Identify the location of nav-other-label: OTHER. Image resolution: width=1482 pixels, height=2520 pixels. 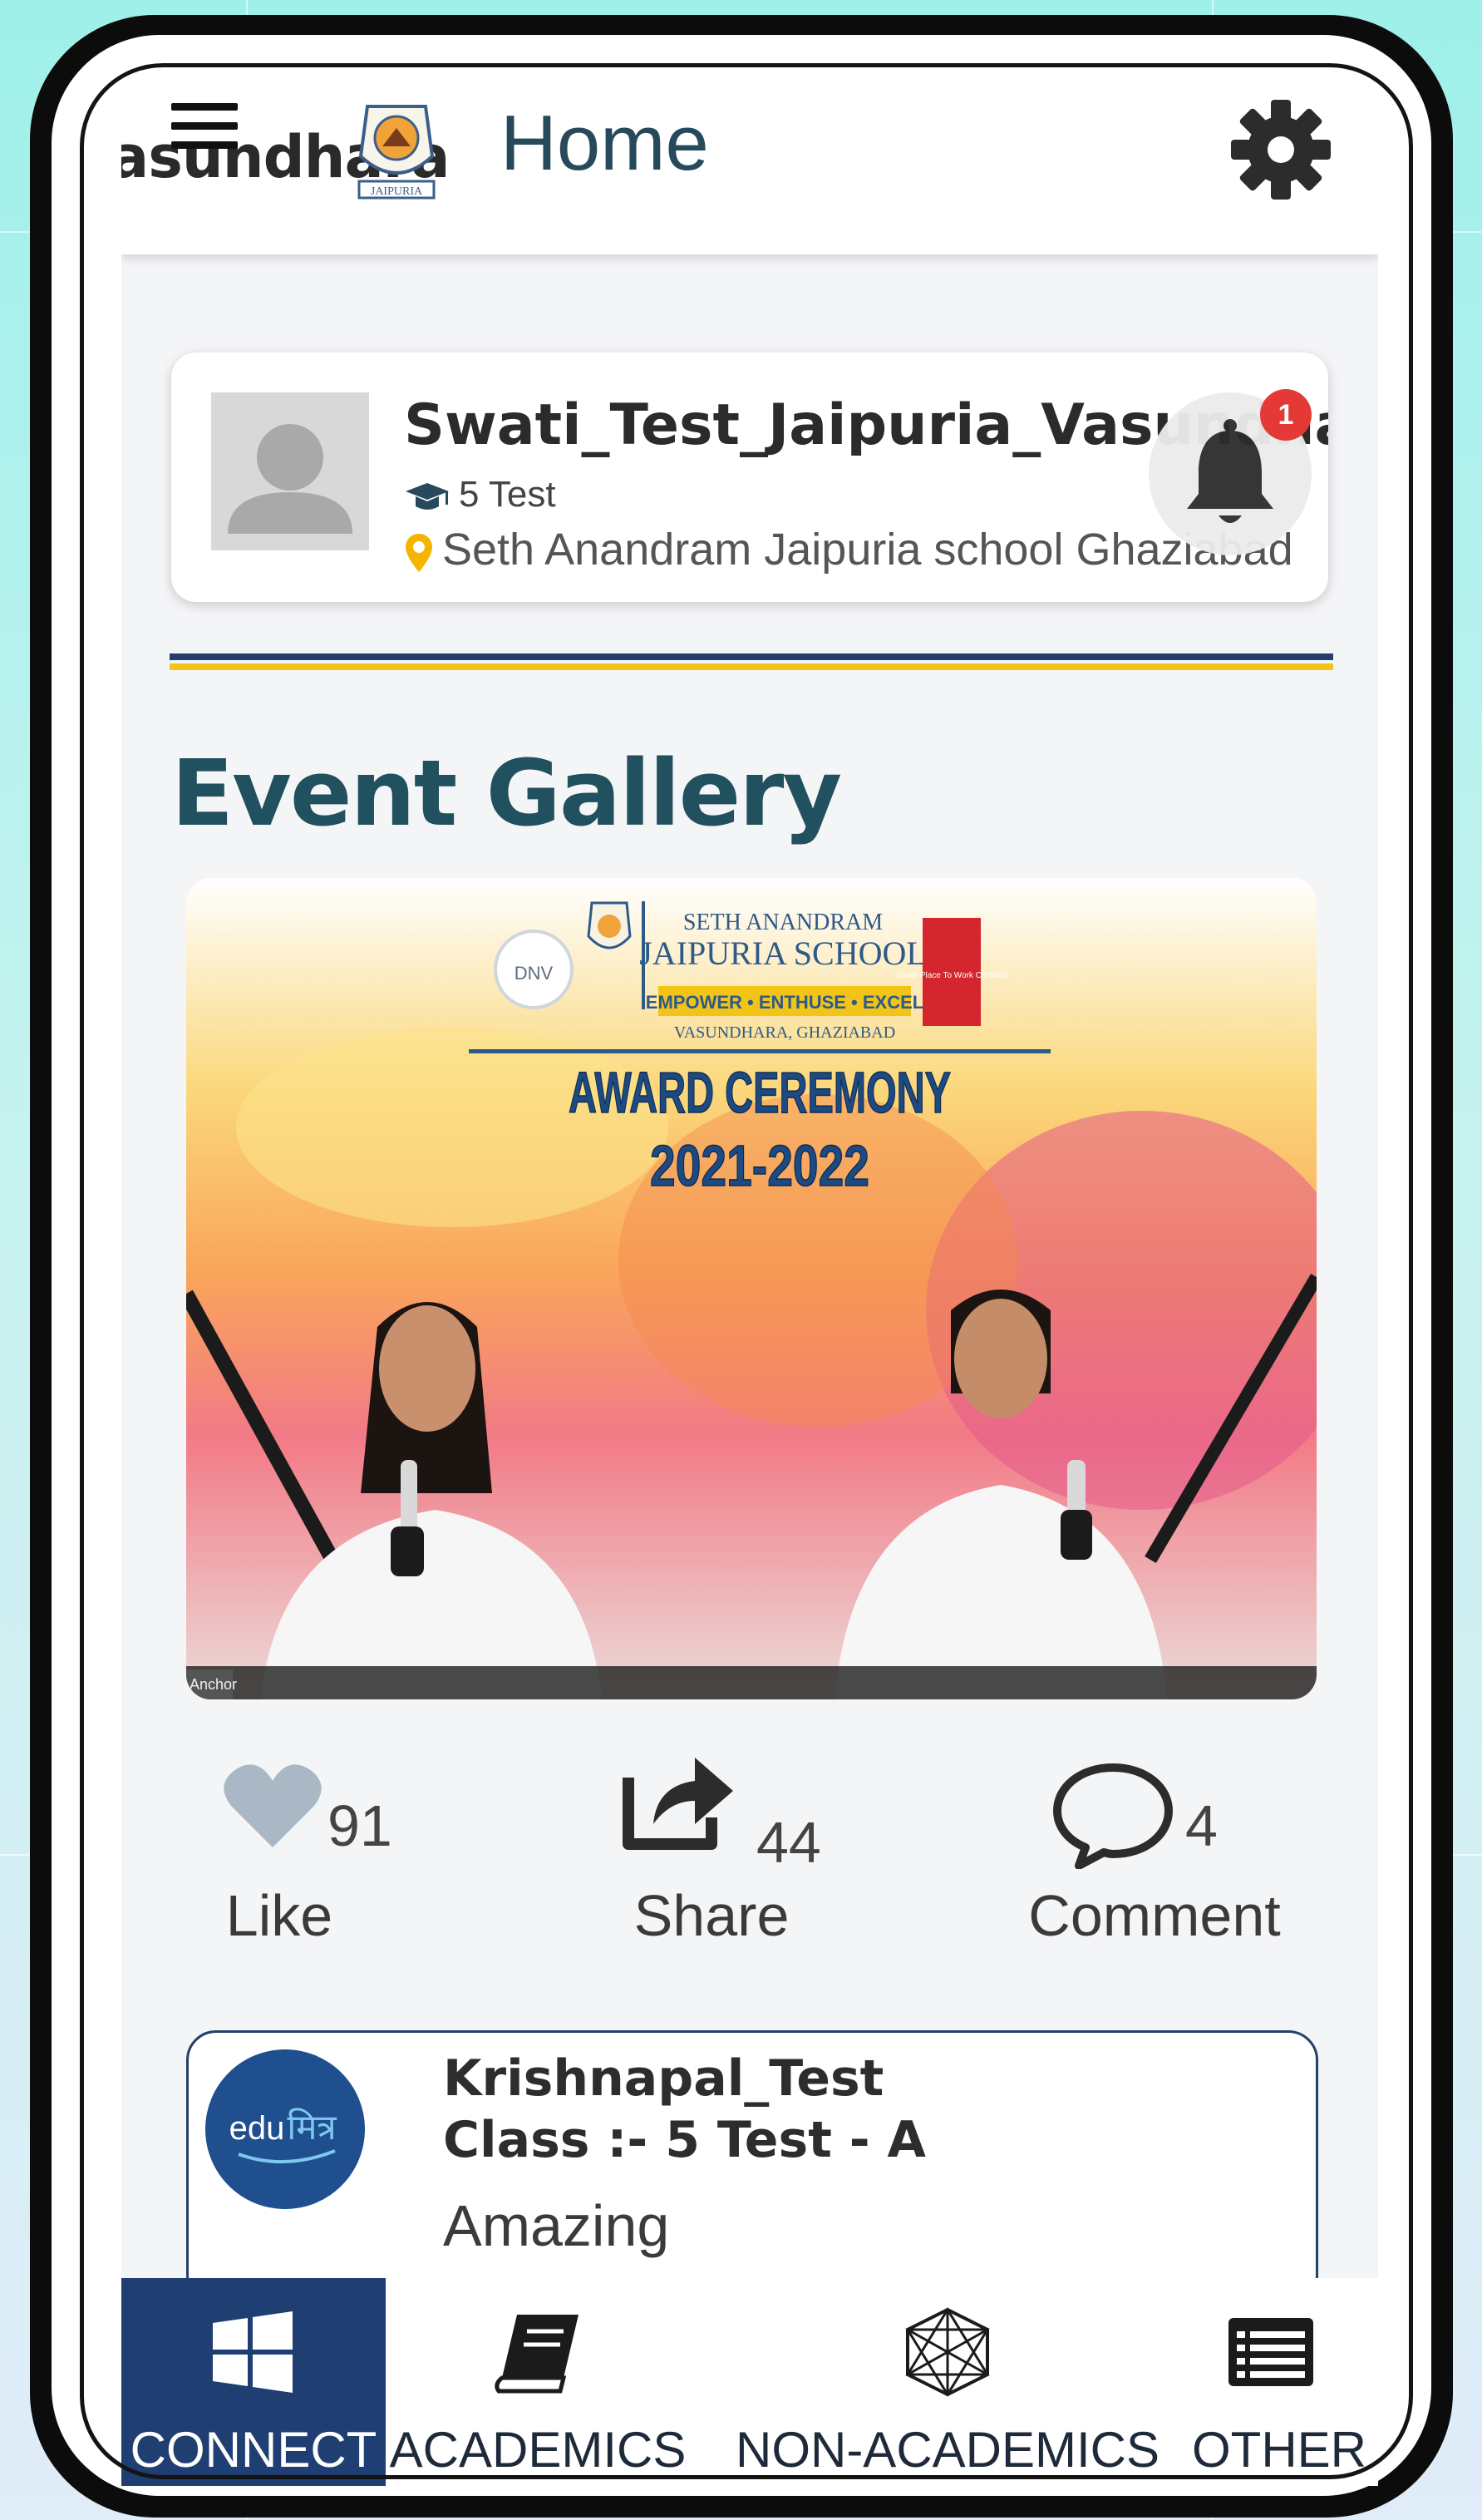
(1279, 2450).